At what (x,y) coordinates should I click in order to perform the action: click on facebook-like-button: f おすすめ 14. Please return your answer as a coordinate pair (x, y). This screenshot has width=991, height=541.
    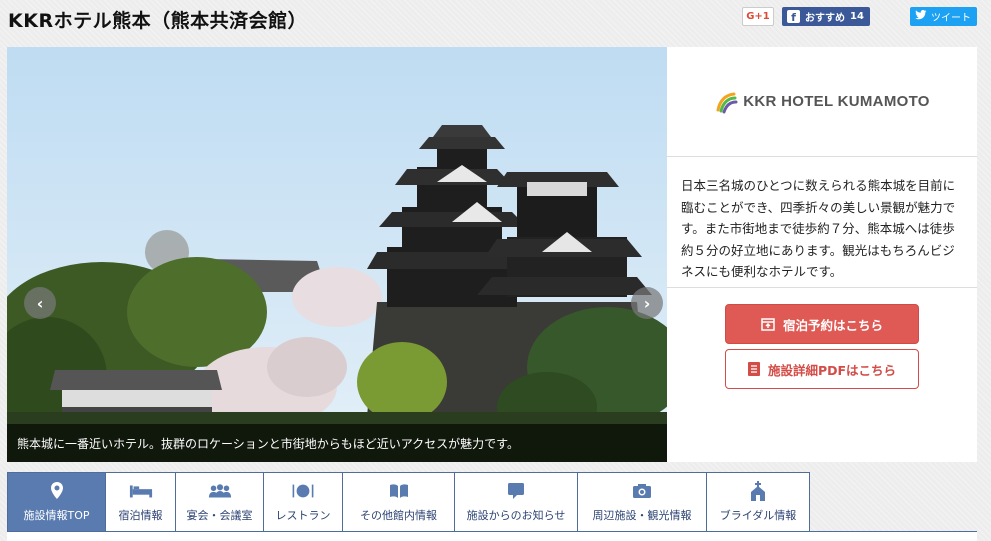
    Looking at the image, I should click on (826, 16).